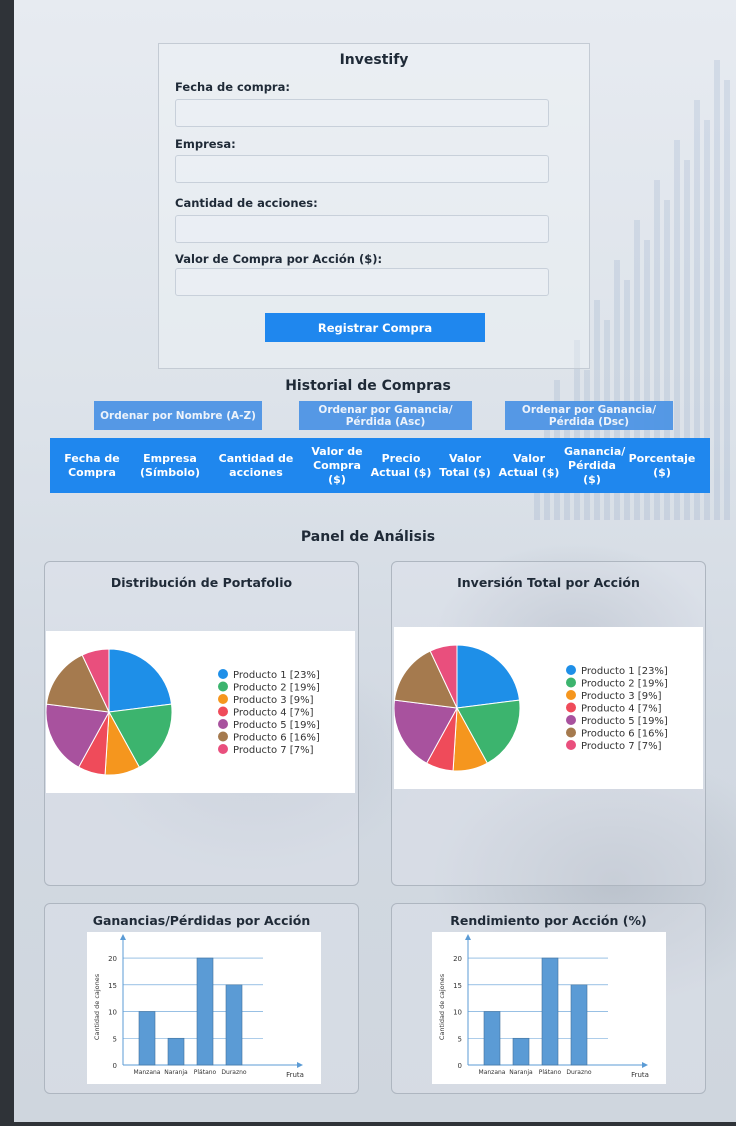 This screenshot has width=736, height=1126. I want to click on purchase-date-label: Fecha de compra:, so click(232, 87).